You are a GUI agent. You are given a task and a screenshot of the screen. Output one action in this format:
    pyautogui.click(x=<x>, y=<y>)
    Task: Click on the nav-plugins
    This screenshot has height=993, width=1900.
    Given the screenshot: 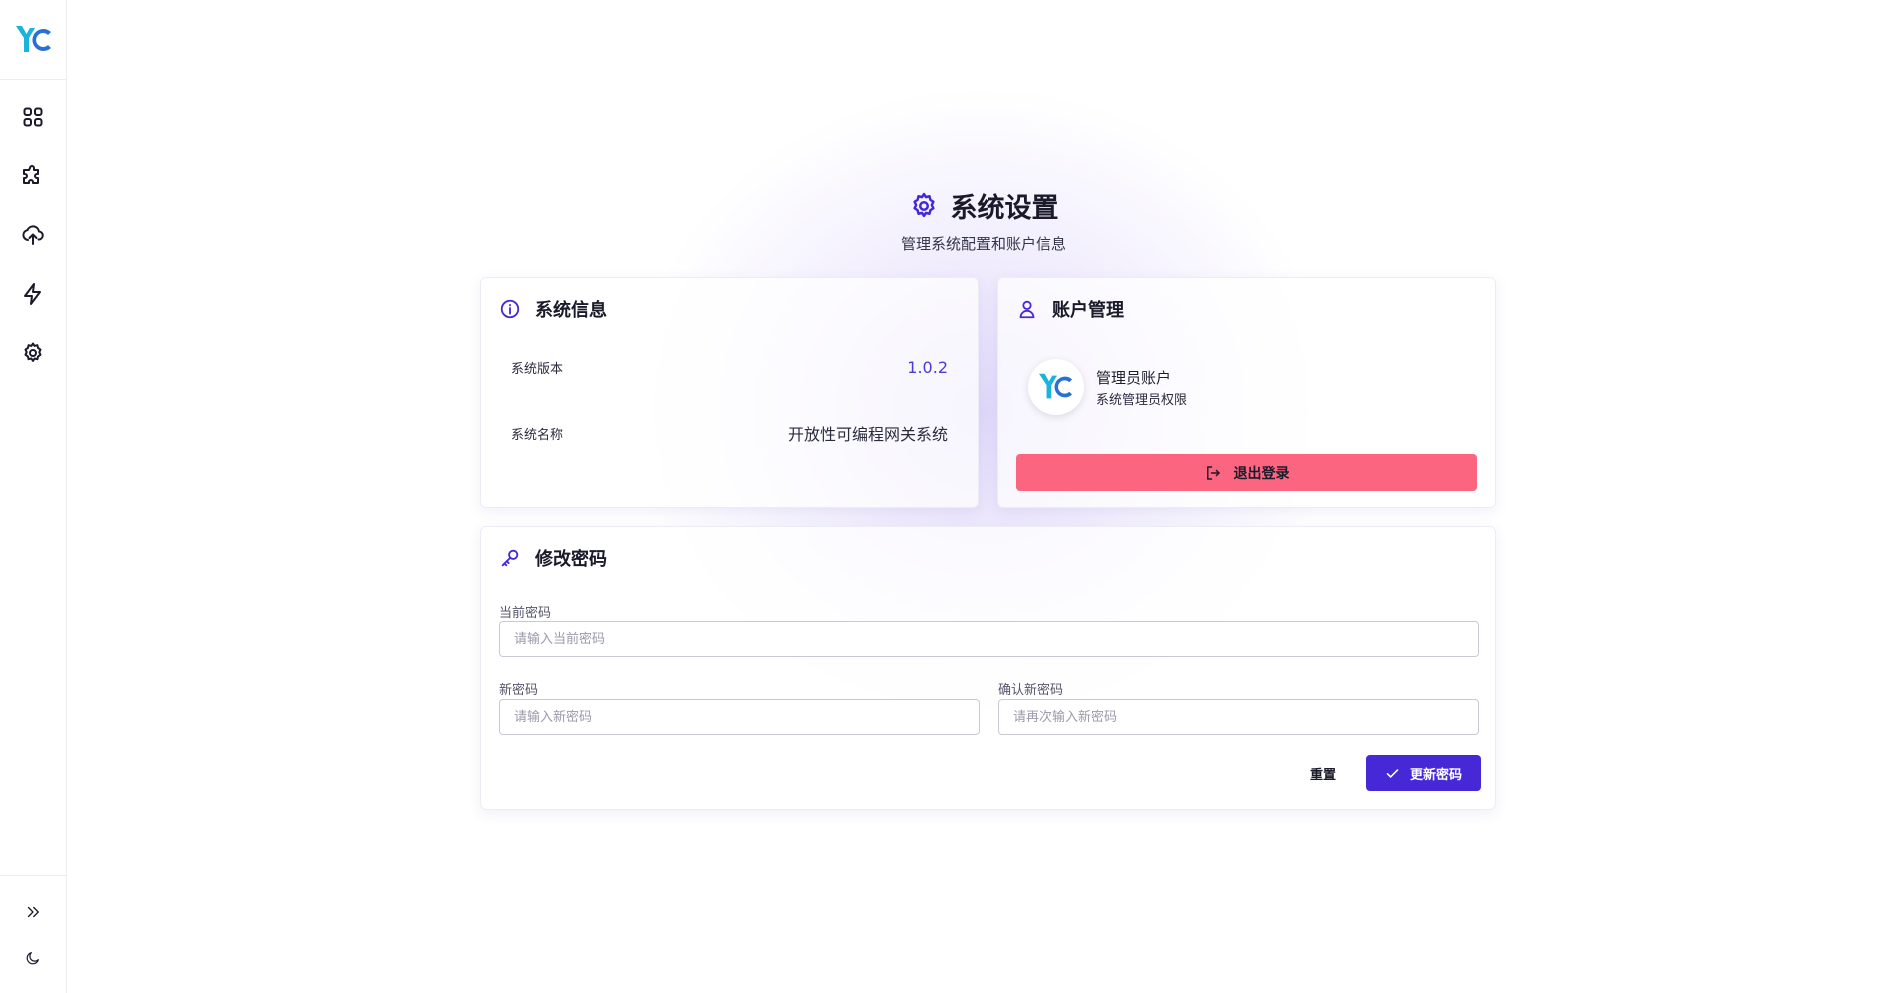 What is the action you would take?
    pyautogui.click(x=33, y=176)
    